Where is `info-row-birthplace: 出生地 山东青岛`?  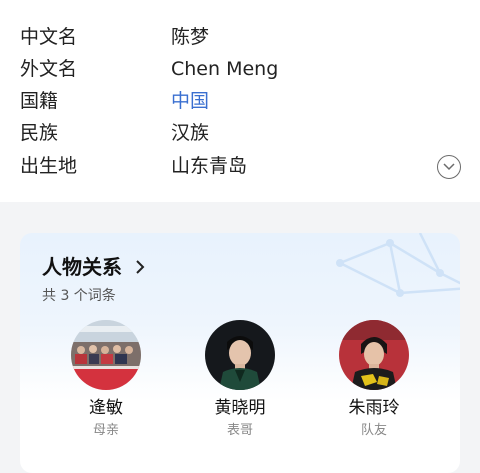 info-row-birthplace: 出生地 山东青岛 is located at coordinates (240, 166).